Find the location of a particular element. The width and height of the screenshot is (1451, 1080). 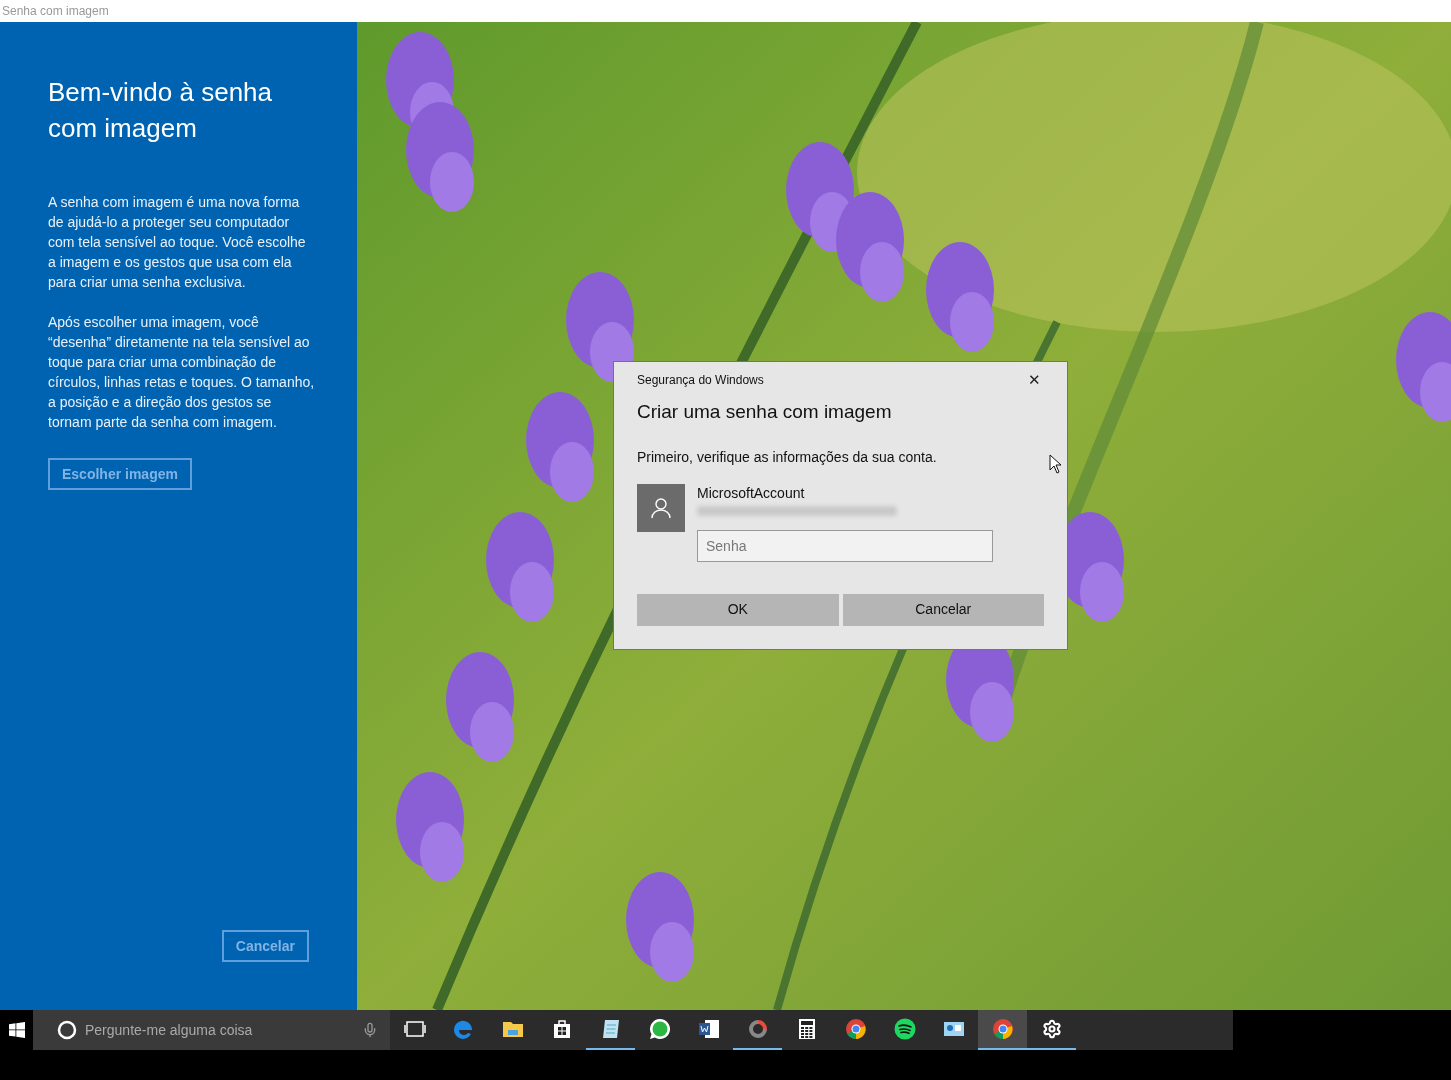

window-title: Senha com imagem is located at coordinates (55, 11).